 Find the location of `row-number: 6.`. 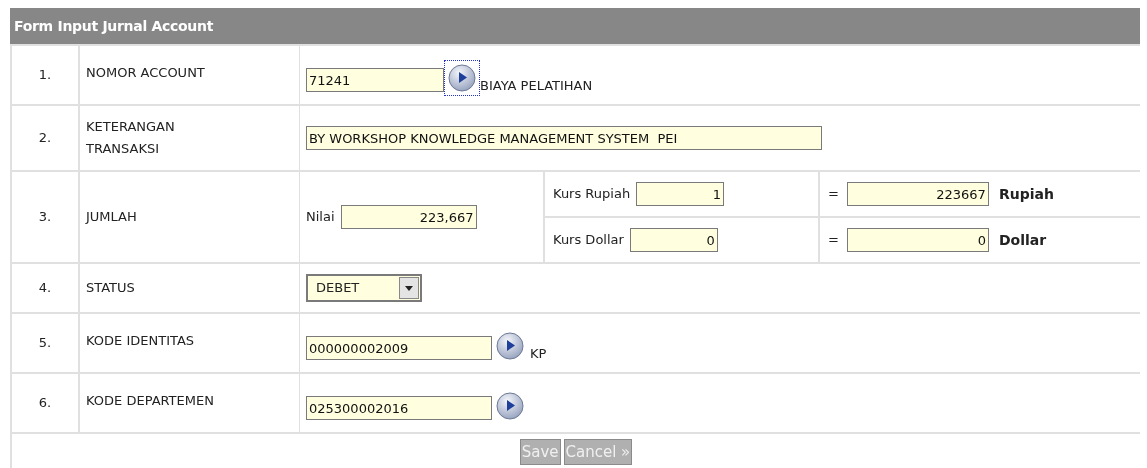

row-number: 6. is located at coordinates (45, 403).